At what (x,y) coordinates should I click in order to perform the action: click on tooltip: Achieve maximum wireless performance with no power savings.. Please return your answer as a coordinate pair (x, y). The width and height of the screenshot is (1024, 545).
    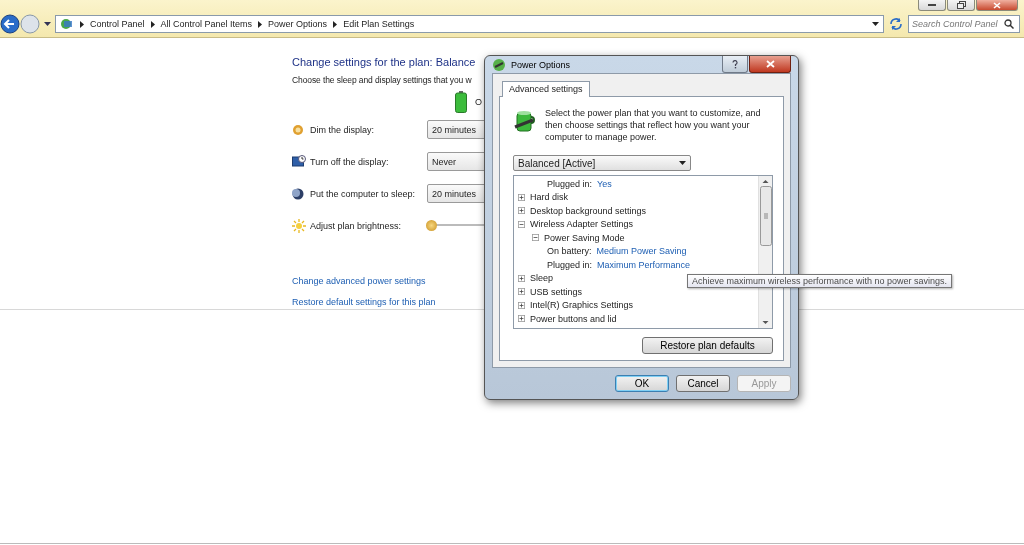
    Looking at the image, I should click on (820, 281).